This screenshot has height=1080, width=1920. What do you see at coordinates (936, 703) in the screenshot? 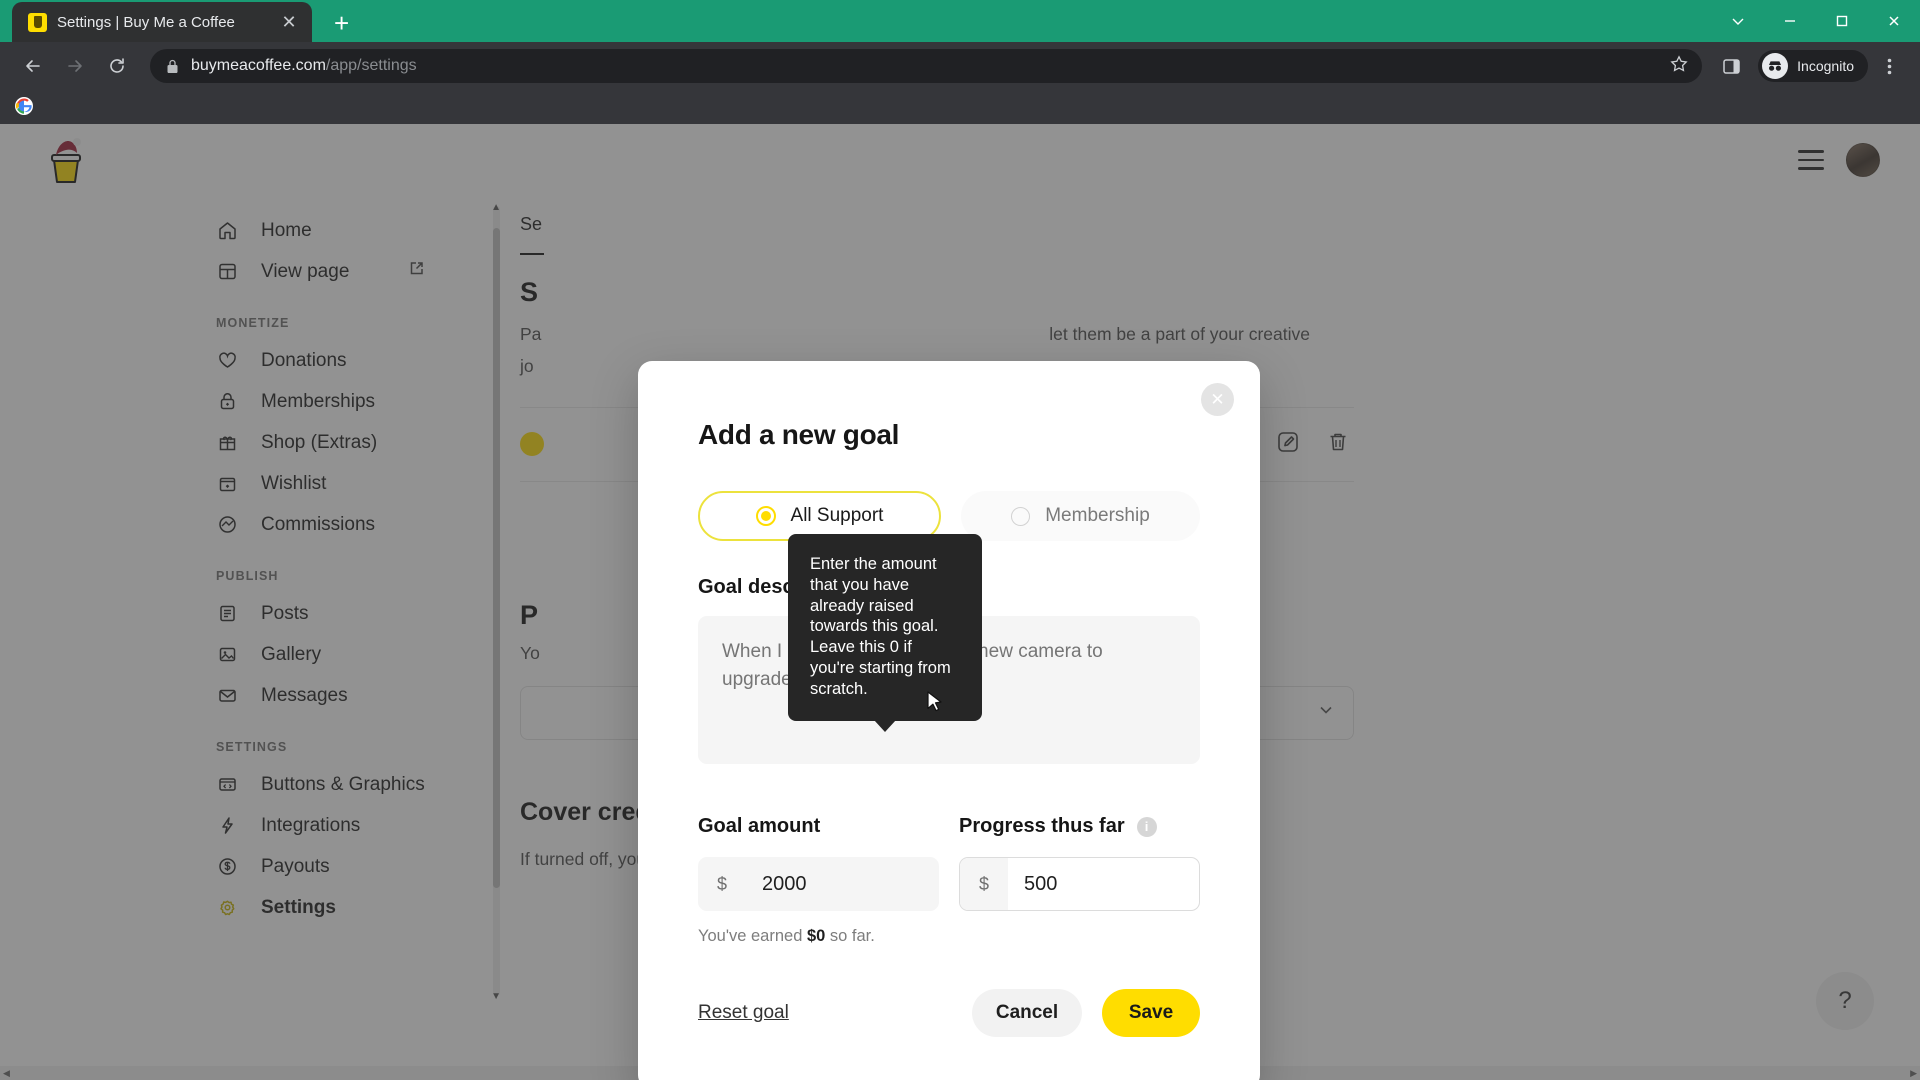
I see `mouse-cursor` at bounding box center [936, 703].